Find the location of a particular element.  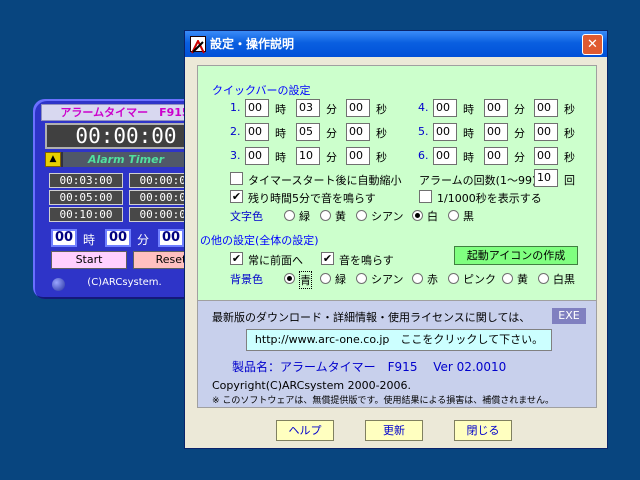

timer-title: アラームタイマー F915 is located at coordinates (125, 112).